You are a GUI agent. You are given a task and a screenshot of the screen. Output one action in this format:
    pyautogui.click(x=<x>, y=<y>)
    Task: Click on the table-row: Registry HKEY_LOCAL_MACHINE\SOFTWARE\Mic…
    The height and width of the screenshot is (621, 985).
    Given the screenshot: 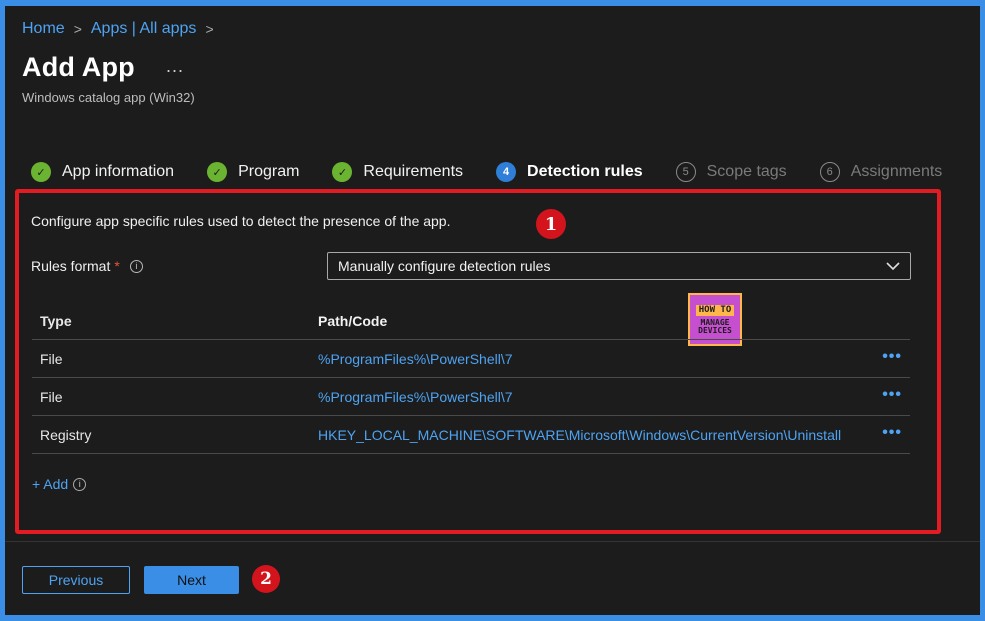 What is the action you would take?
    pyautogui.click(x=471, y=435)
    